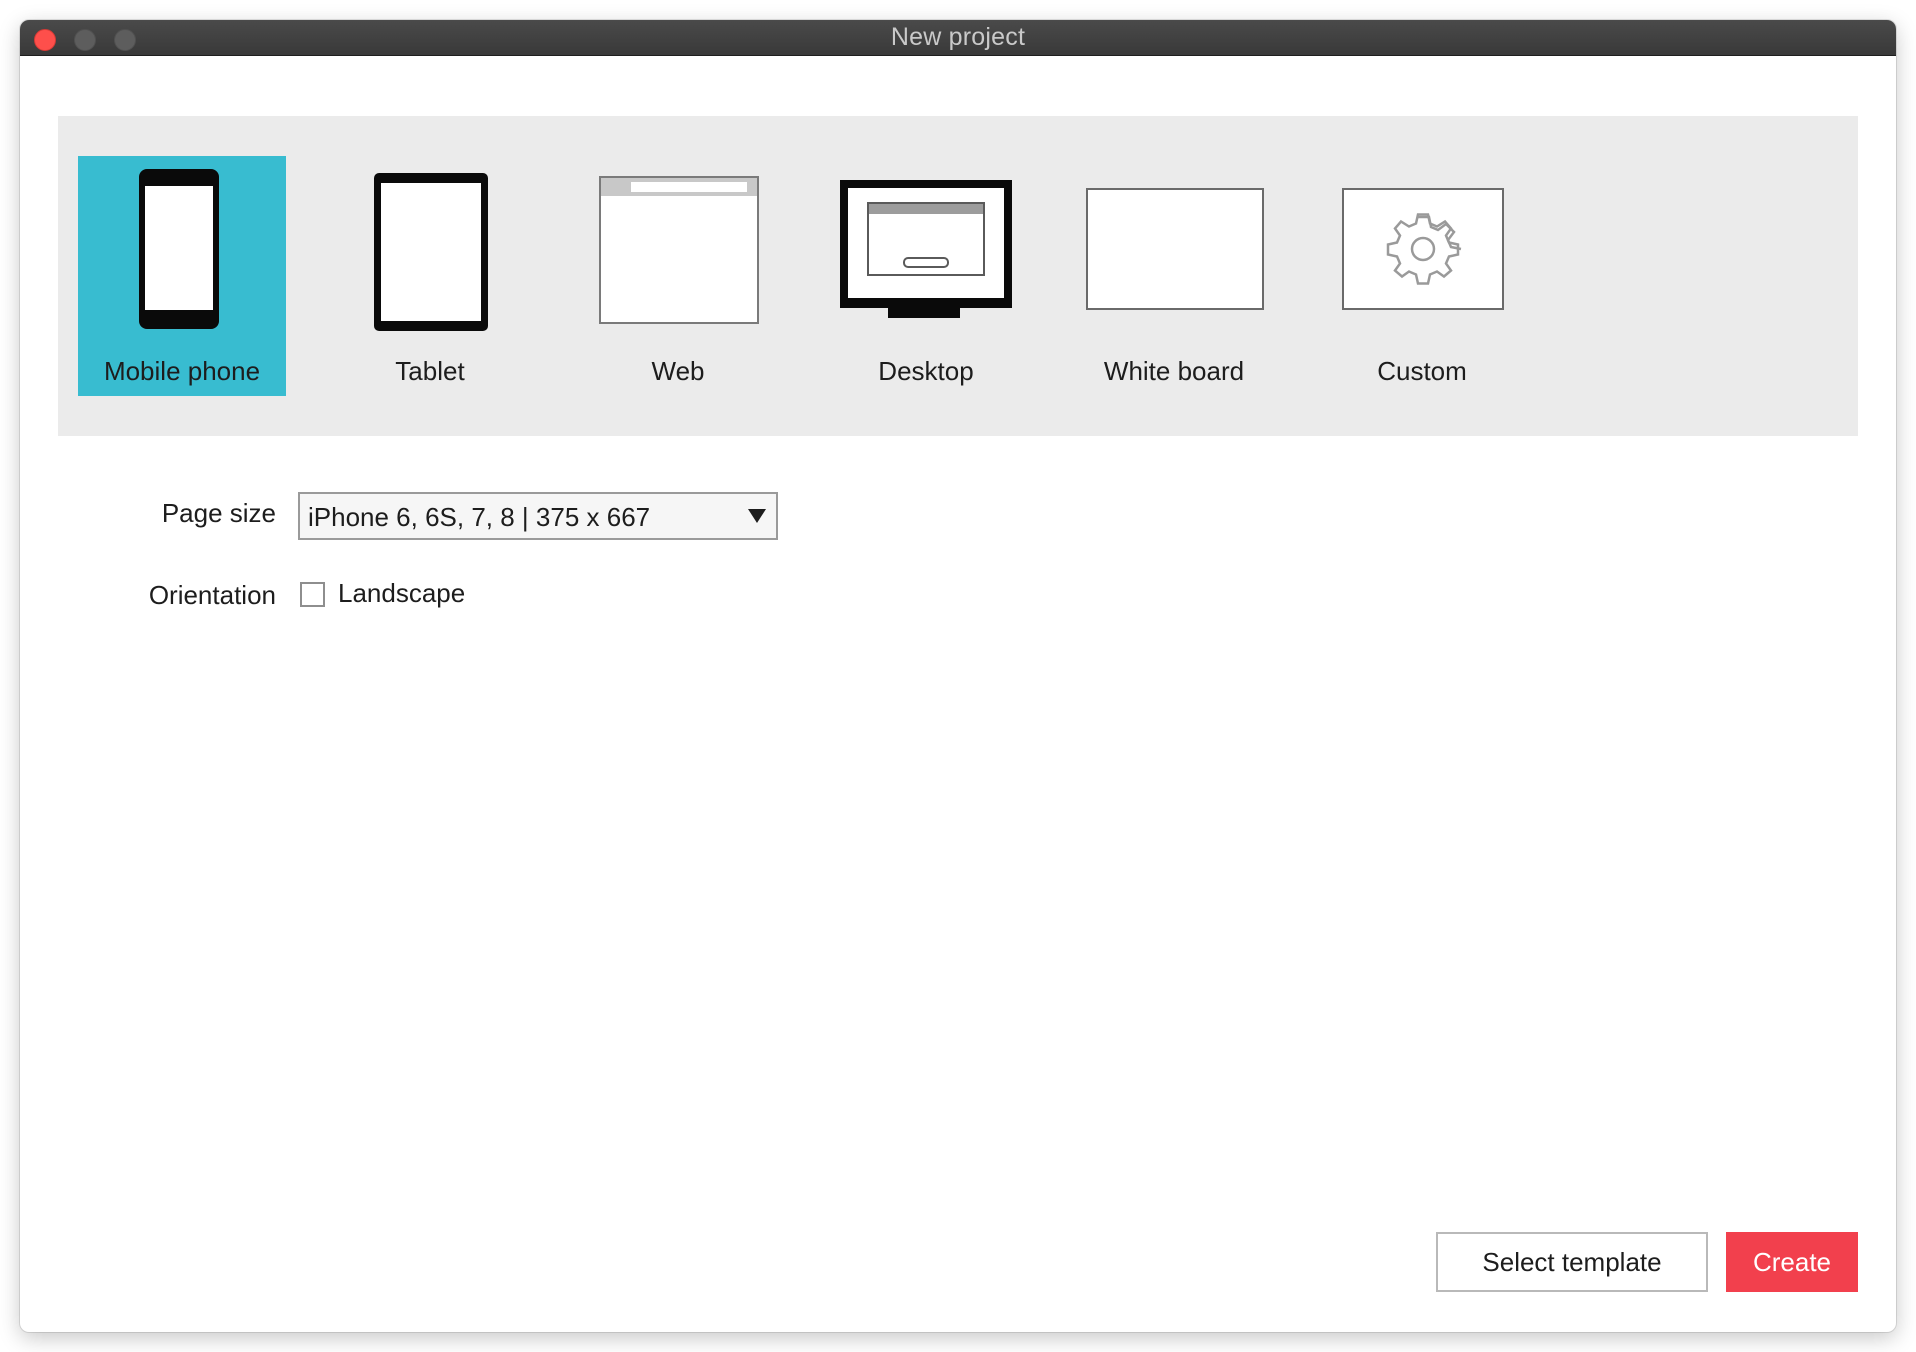 Image resolution: width=1916 pixels, height=1352 pixels. What do you see at coordinates (401, 593) in the screenshot?
I see `landscape-label: Landscape` at bounding box center [401, 593].